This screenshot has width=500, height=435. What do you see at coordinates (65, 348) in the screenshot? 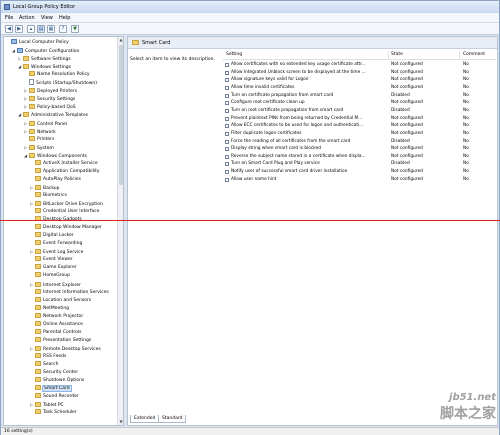
I see `tree-node: ▷ Remote Desktop Services` at bounding box center [65, 348].